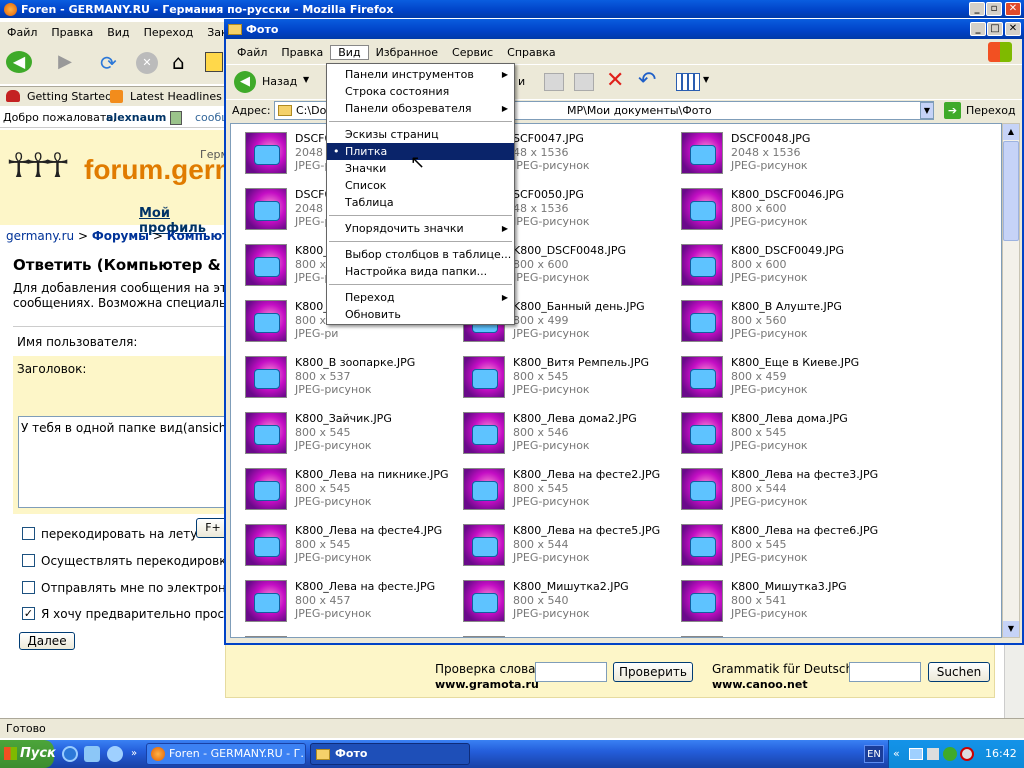 Image resolution: width=1024 pixels, height=768 pixels. Describe the element at coordinates (28, 613) in the screenshot. I see `checkbox-preview: ✓` at that location.